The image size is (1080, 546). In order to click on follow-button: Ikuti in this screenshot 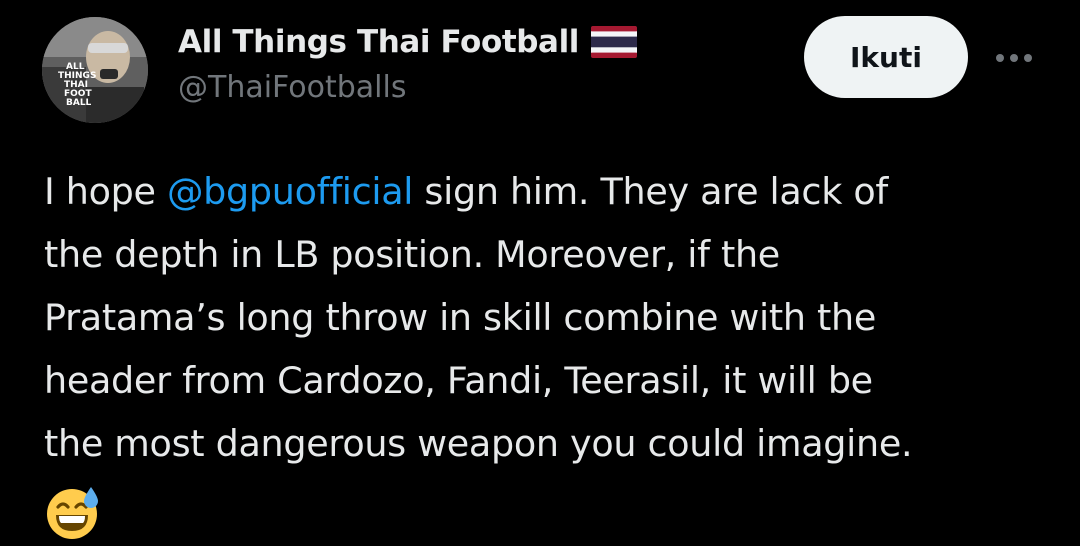, I will do `click(886, 57)`.